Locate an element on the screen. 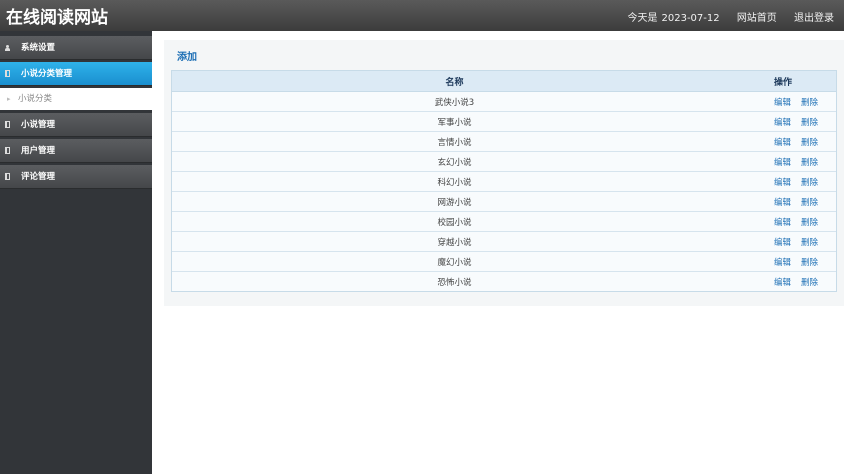 This screenshot has width=844, height=474. arrow-right-icon: ▸ is located at coordinates (9, 99).